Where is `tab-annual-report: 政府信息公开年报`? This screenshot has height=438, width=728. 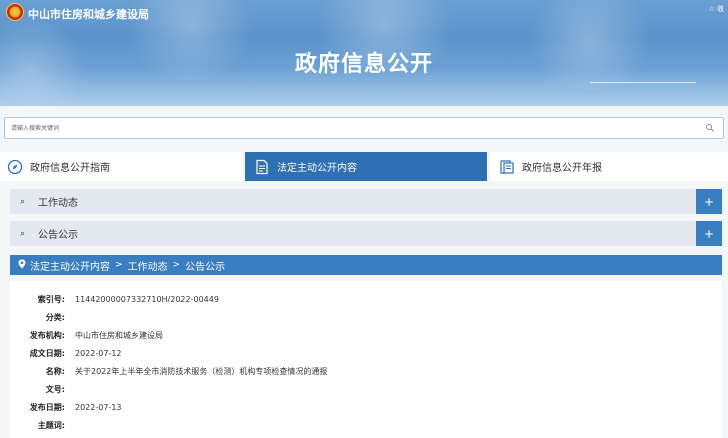 tab-annual-report: 政府信息公开年报 is located at coordinates (609, 166).